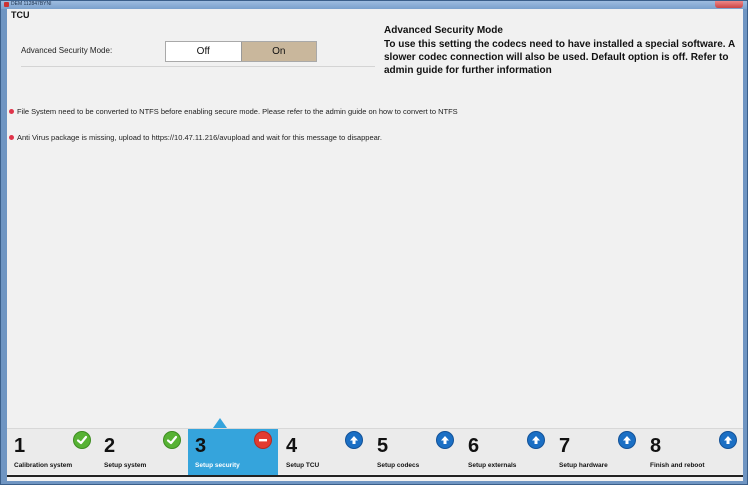 This screenshot has height=485, width=748. What do you see at coordinates (20, 446) in the screenshot?
I see `step-number: 1` at bounding box center [20, 446].